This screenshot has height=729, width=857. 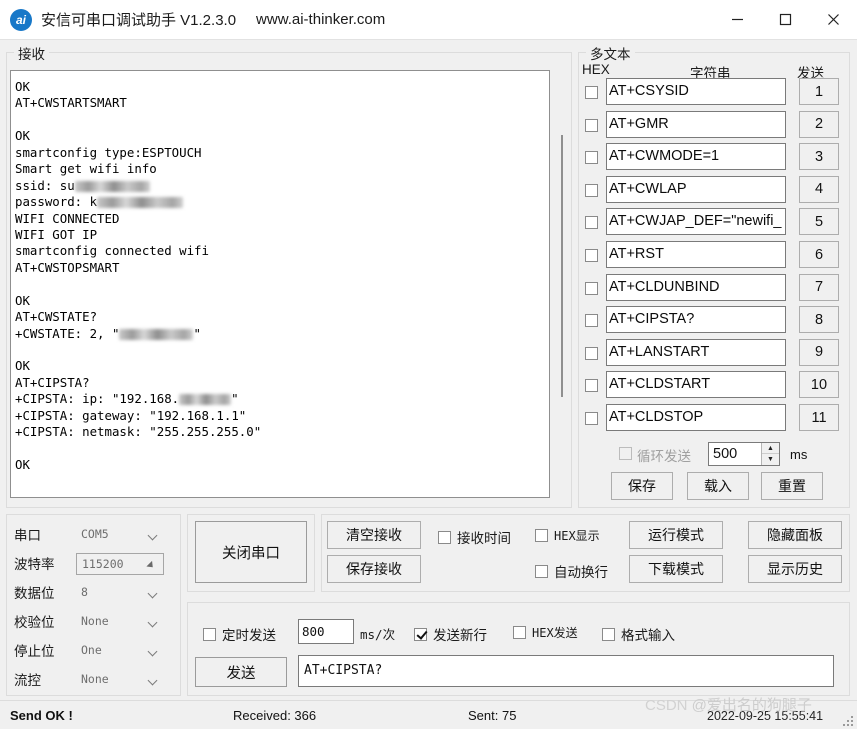 What do you see at coordinates (326, 631) in the screenshot?
I see `send-interval-input: 800` at bounding box center [326, 631].